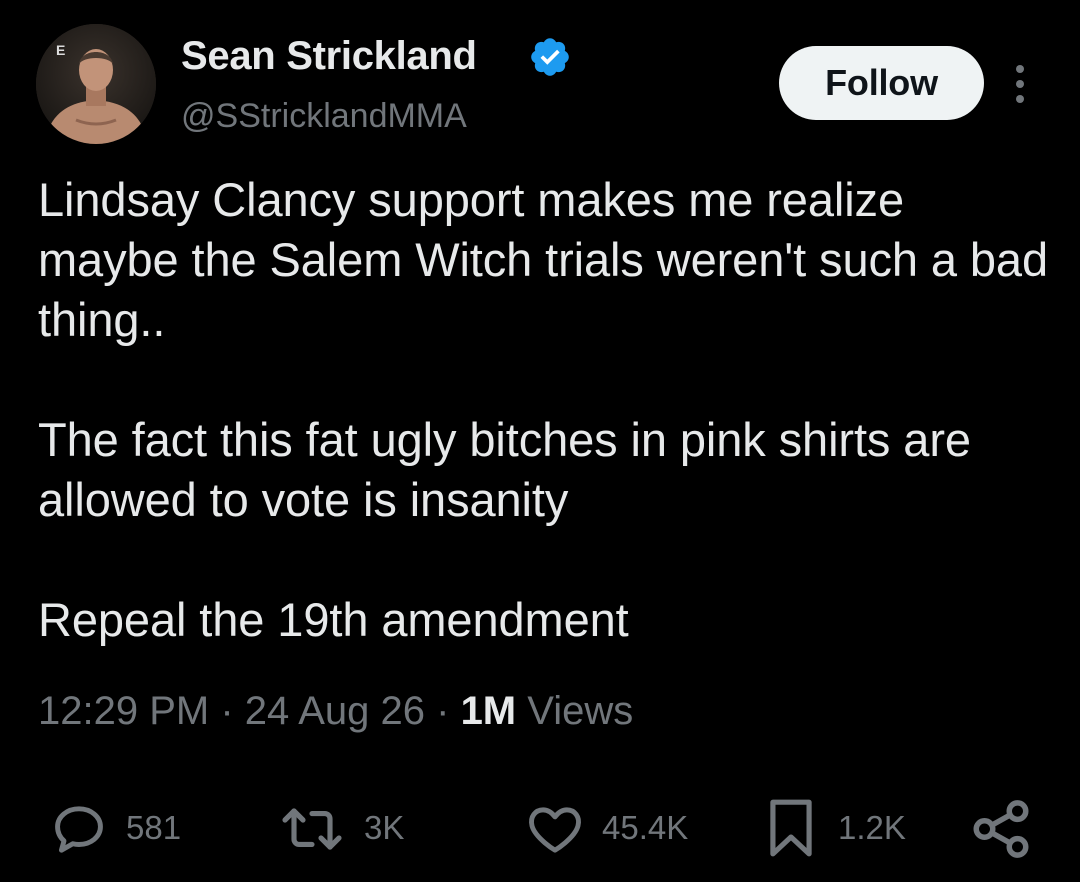 This screenshot has width=1080, height=882. I want to click on tweet-meta: 12:29 PM · 24 Aug 26 · 1M Views, so click(335, 711).